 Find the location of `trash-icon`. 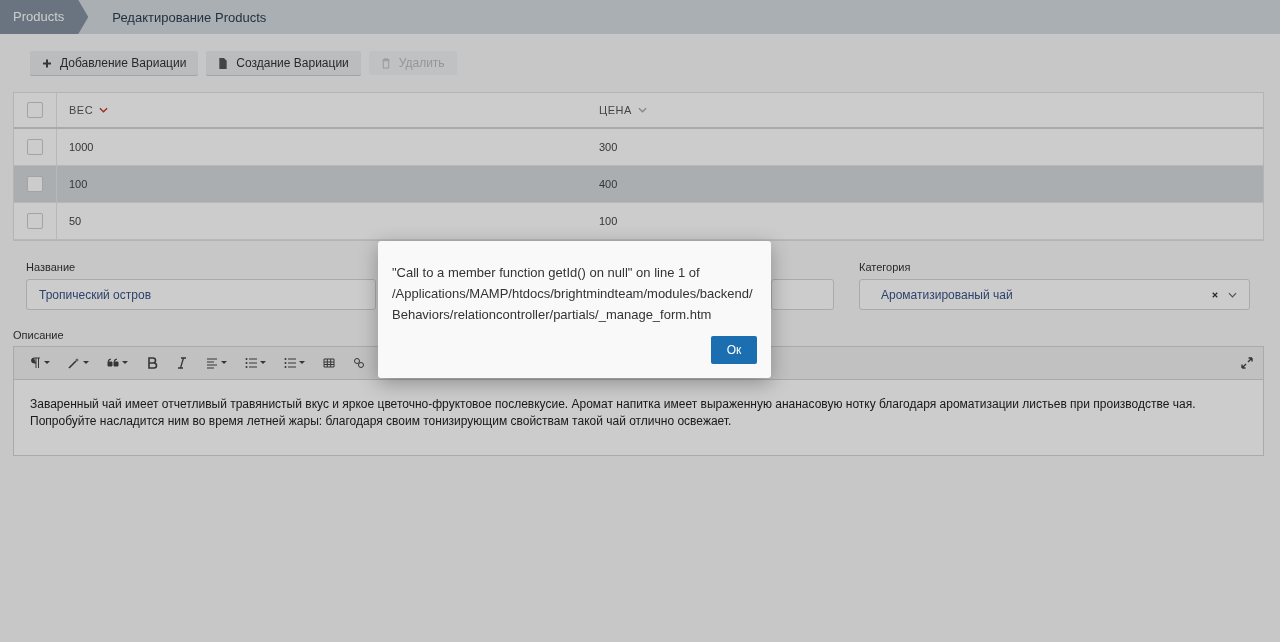

trash-icon is located at coordinates (385, 63).